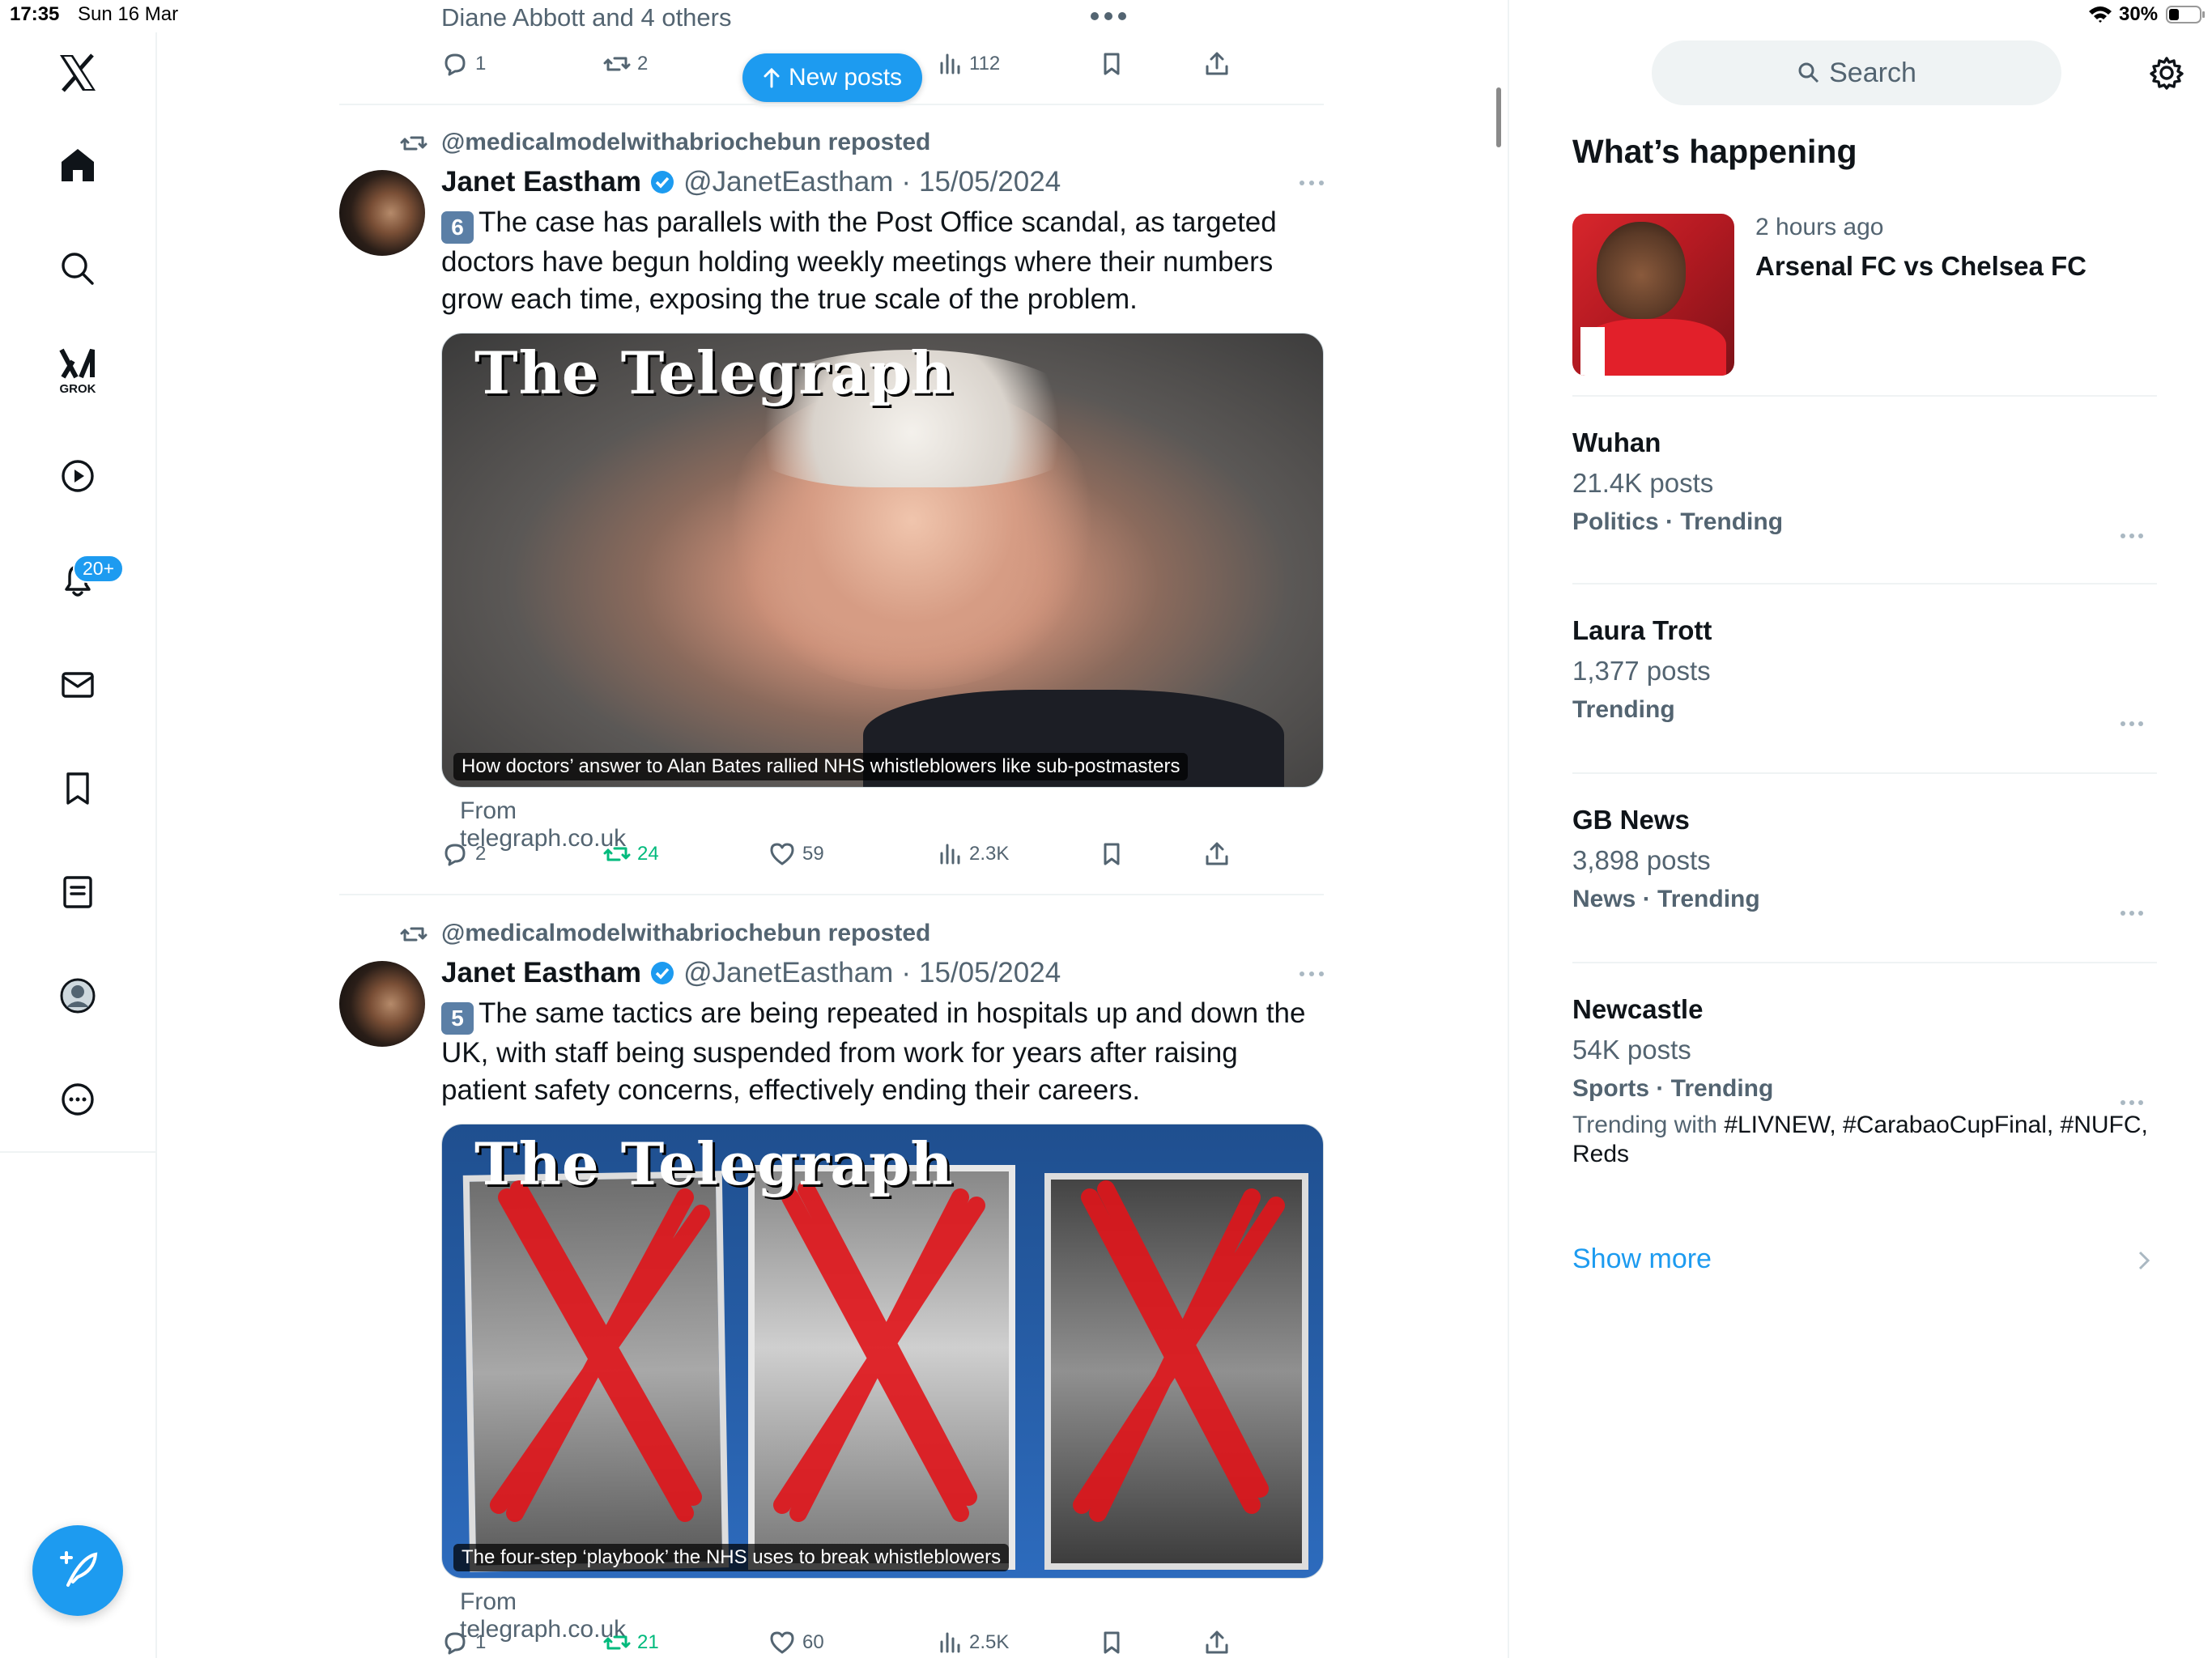  Describe the element at coordinates (1616, 442) in the screenshot. I see `trend-name: Wuhan` at that location.